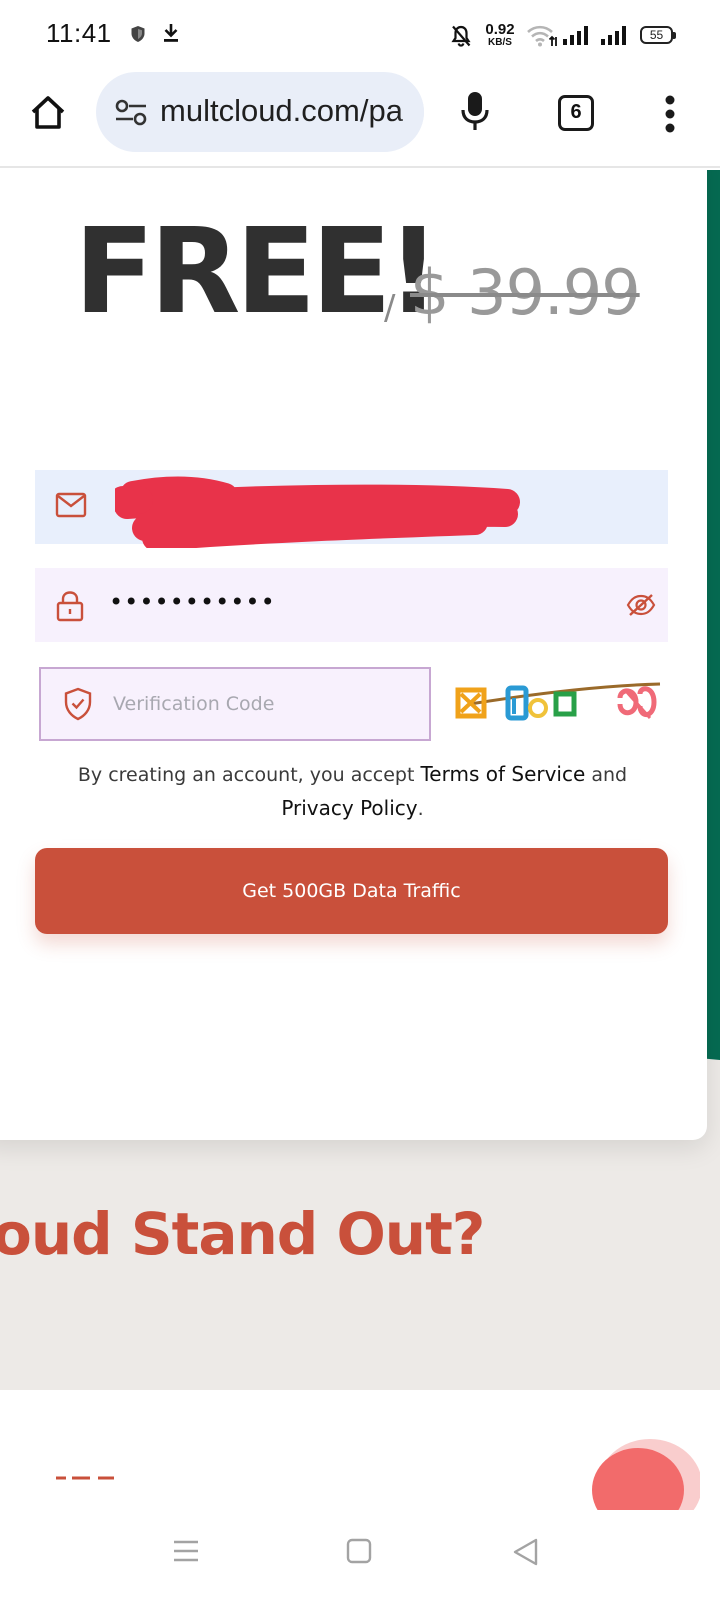 This screenshot has height=1600, width=720. I want to click on home-nav-icon, so click(359, 1551).